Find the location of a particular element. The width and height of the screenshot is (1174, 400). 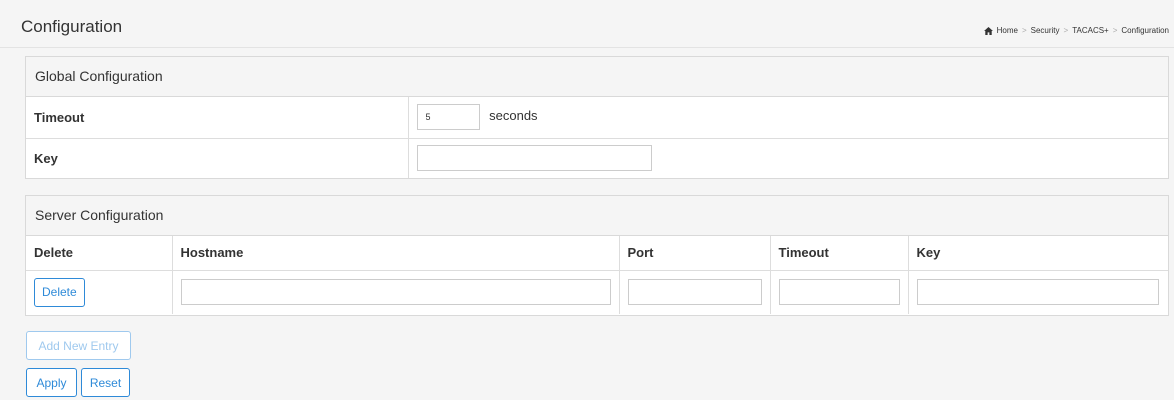

apply-button: Apply is located at coordinates (51, 382).